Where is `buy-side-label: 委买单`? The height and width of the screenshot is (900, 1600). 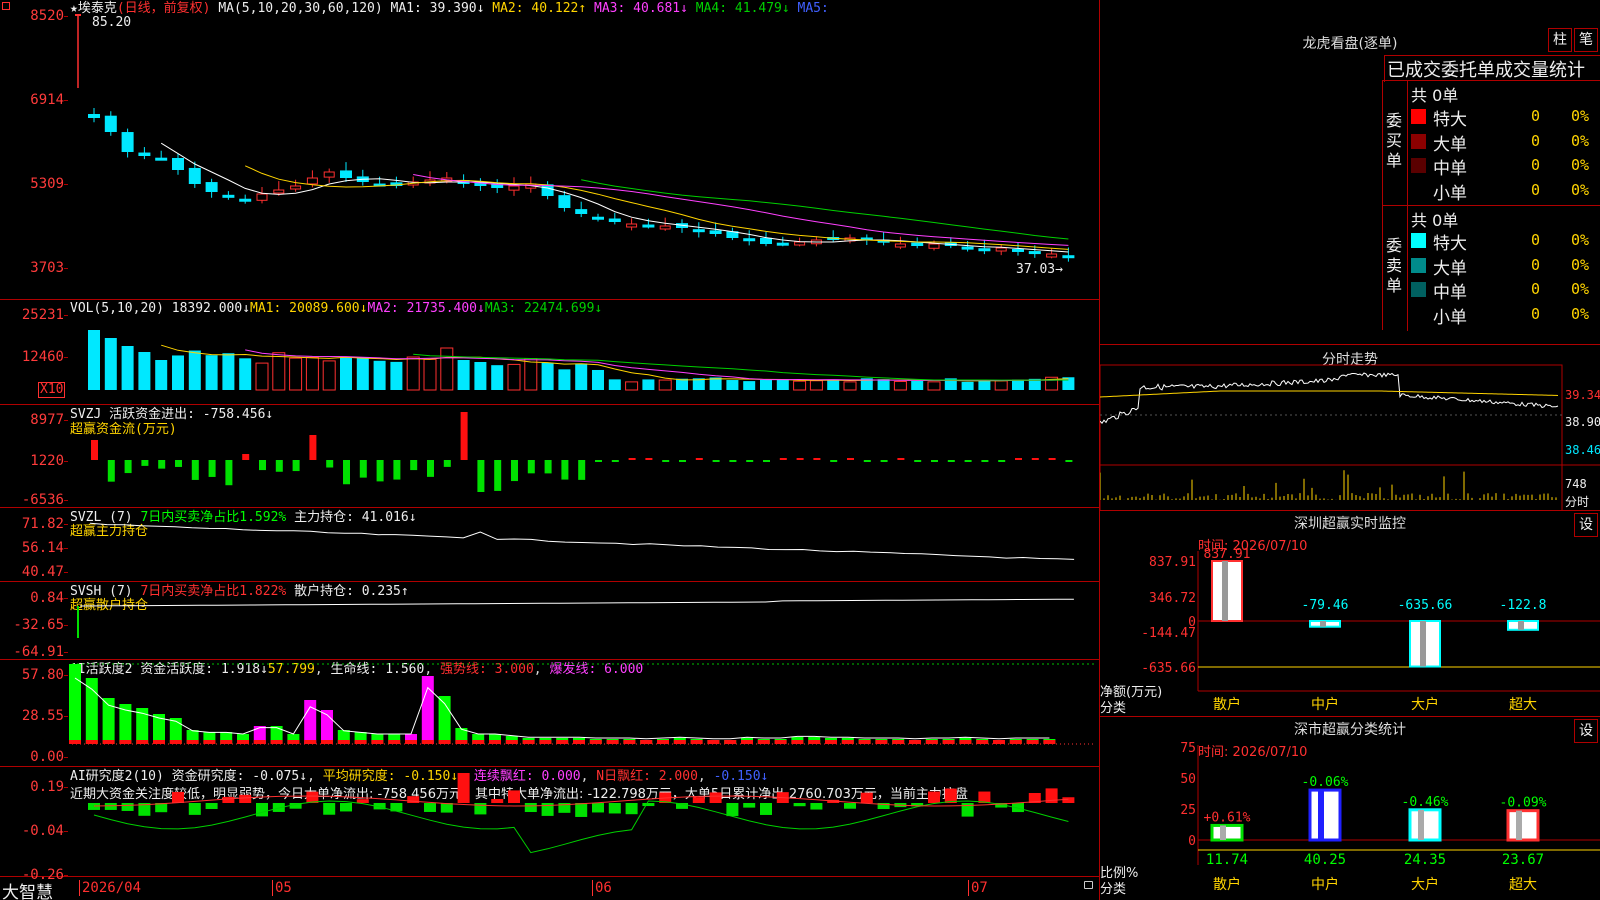
buy-side-label: 委买单 is located at coordinates (1394, 140).